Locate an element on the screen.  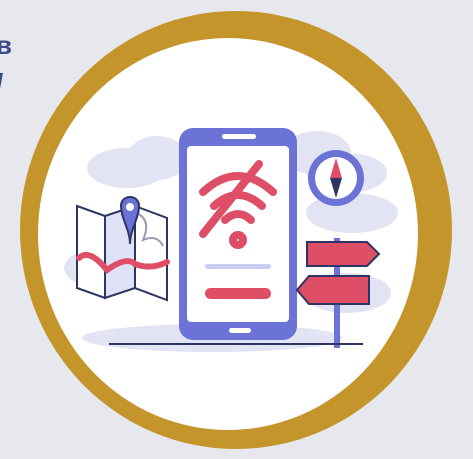
cropped-text-fragment-2: / is located at coordinates (1, 83).